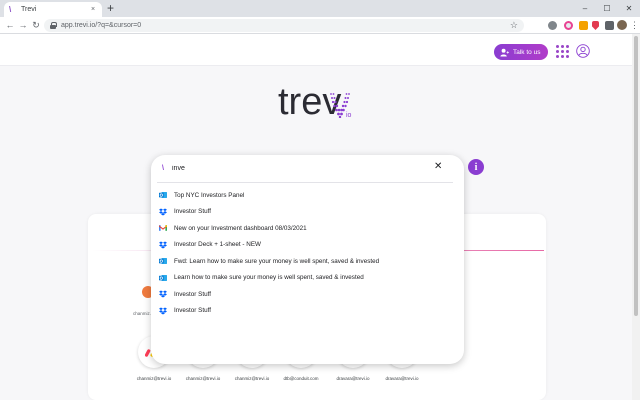 The width and height of the screenshot is (640, 400). Describe the element at coordinates (609, 25) in the screenshot. I see `puzzle-extensions-icon` at that location.